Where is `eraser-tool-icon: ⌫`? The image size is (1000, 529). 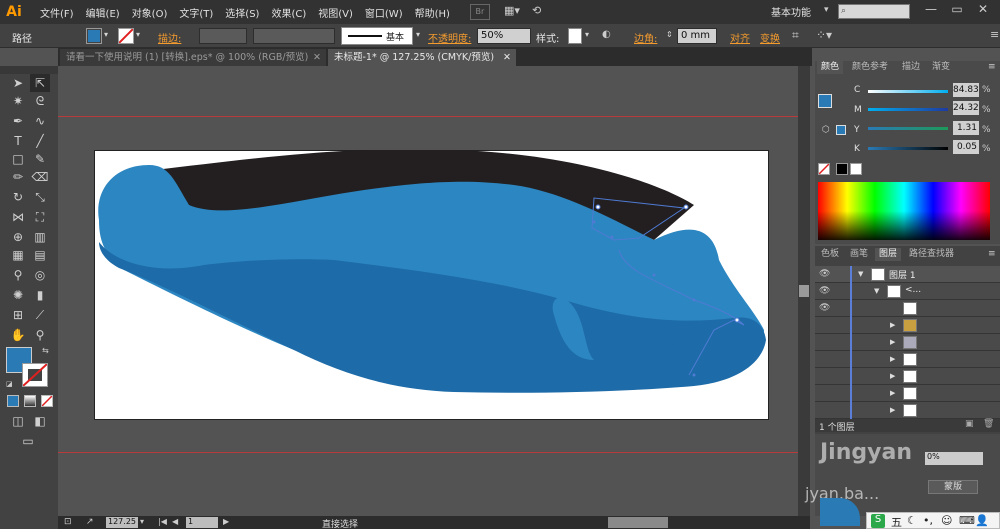 eraser-tool-icon: ⌫ is located at coordinates (40, 177).